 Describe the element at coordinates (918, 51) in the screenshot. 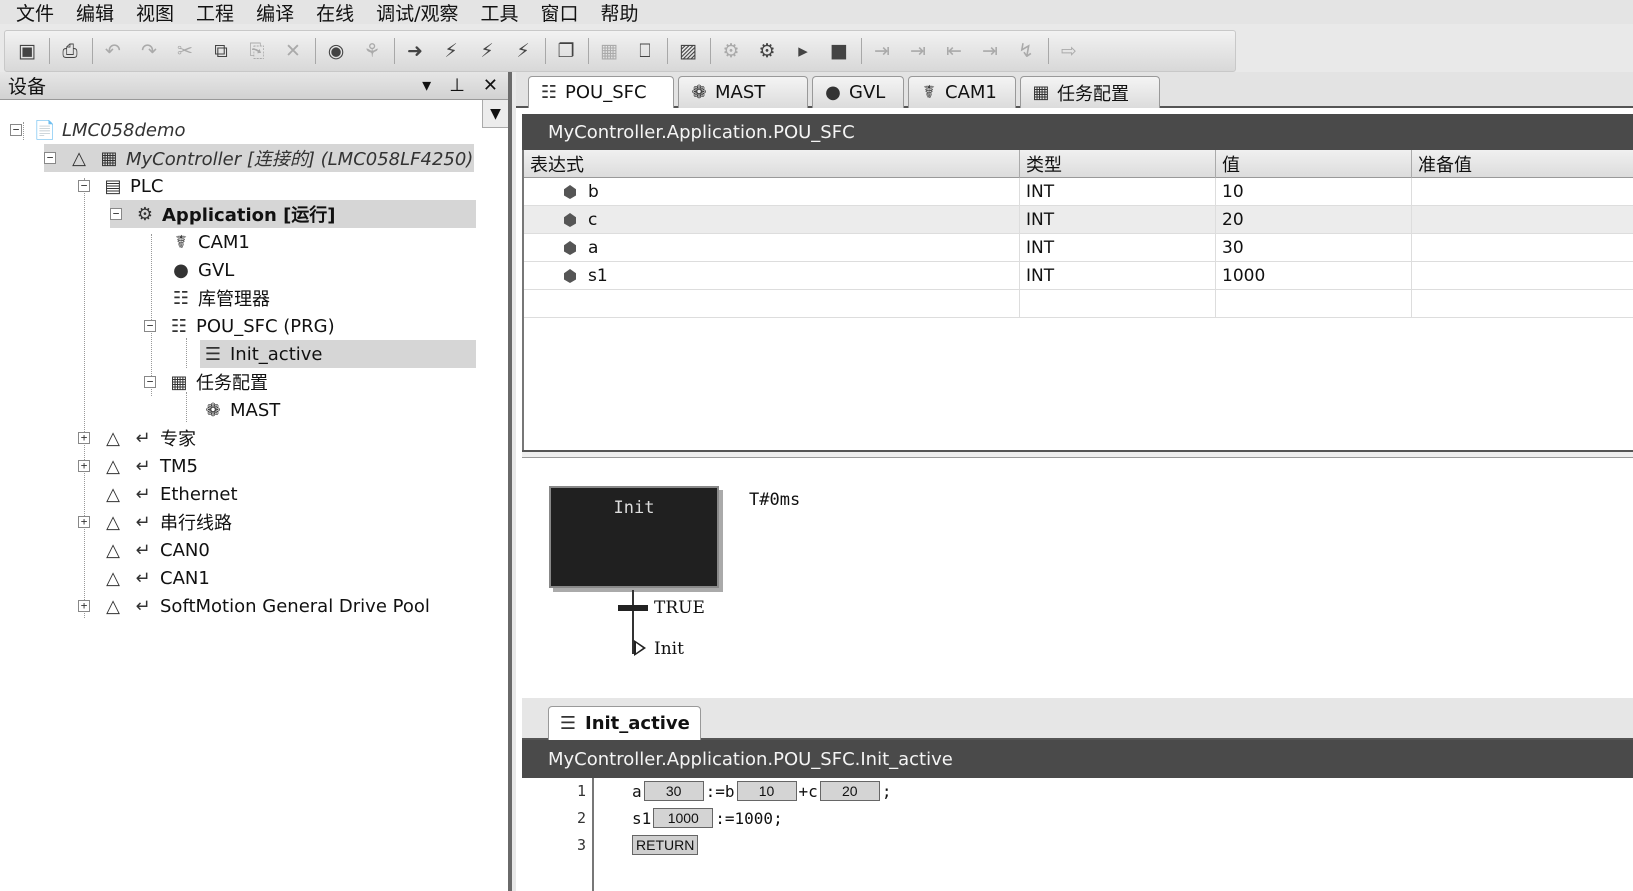

I see `step-over-icon: ⇥` at that location.